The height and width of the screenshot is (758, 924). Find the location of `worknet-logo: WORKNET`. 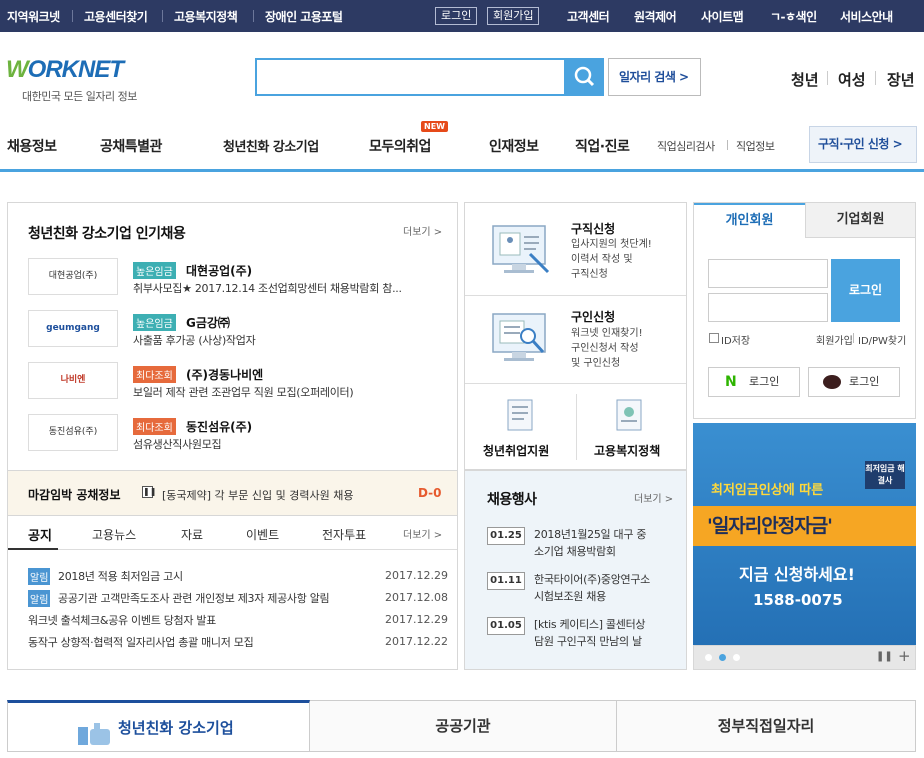

worknet-logo: WORKNET is located at coordinates (65, 70).